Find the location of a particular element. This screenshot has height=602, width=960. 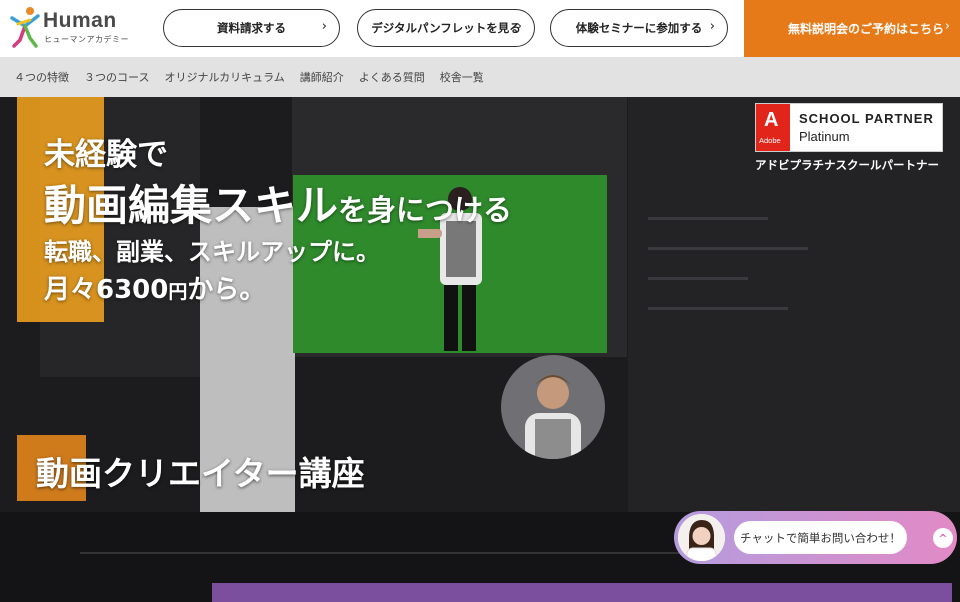

operator-avatar-icon is located at coordinates (701, 537).